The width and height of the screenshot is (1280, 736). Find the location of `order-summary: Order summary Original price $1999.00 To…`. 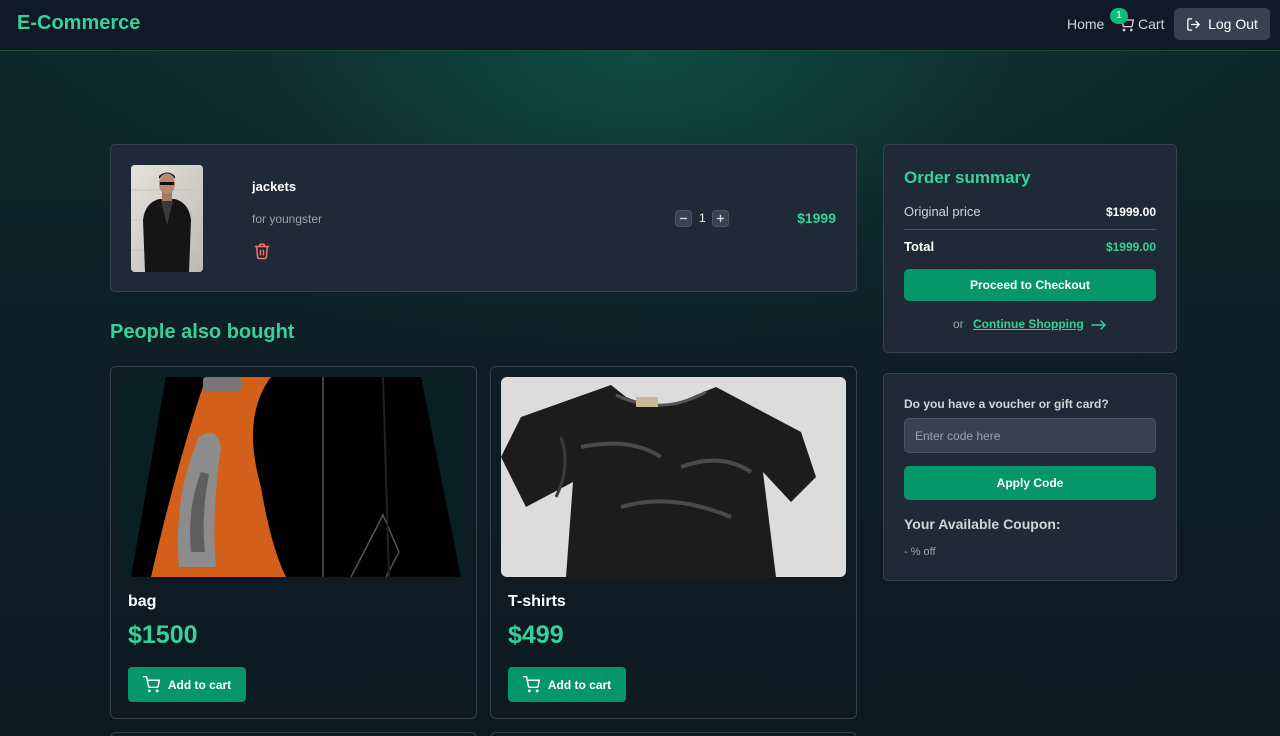

order-summary: Order summary Original price $1999.00 To… is located at coordinates (1030, 248).